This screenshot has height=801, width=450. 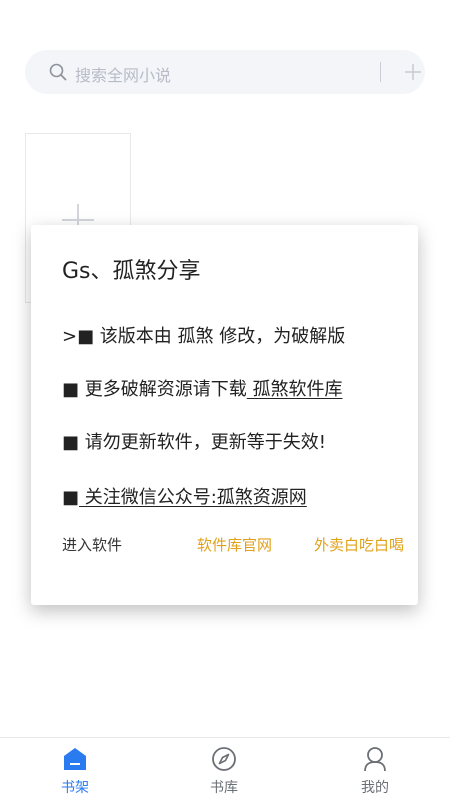 I want to click on wechat-account-link: 关注微信公众号:孤煞资源网, so click(x=193, y=497).